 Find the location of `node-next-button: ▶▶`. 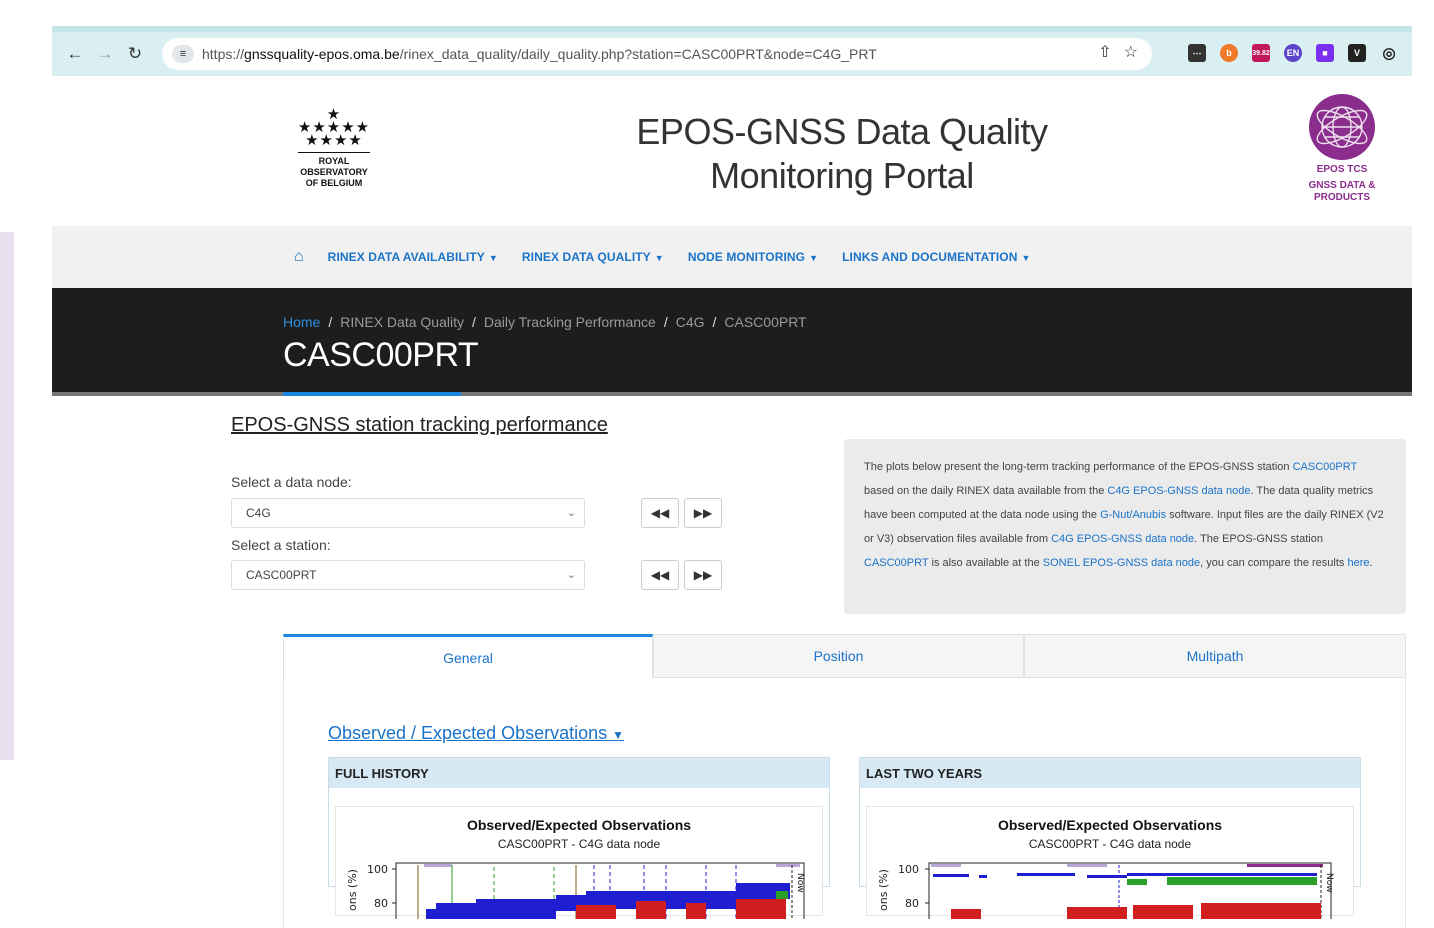

node-next-button: ▶▶ is located at coordinates (703, 513).